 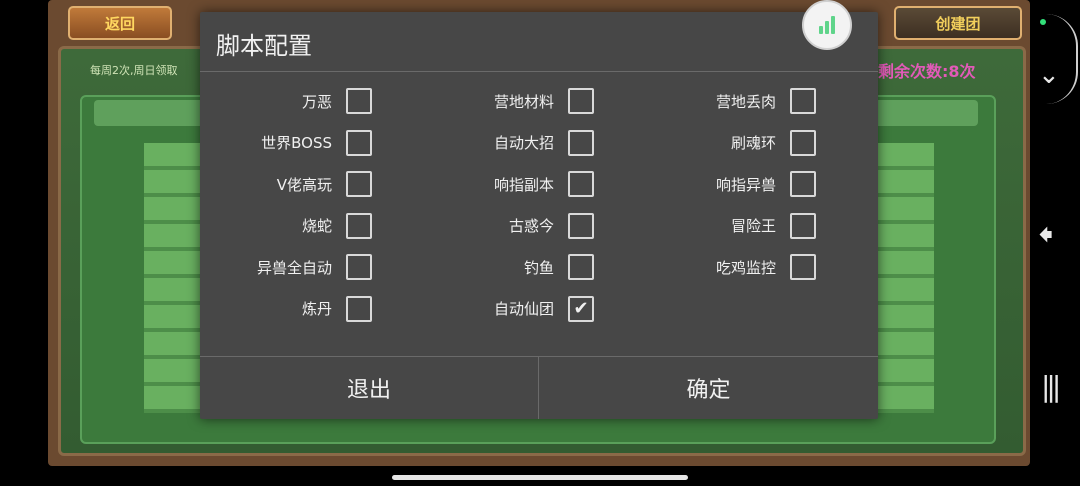 I want to click on option-item: 响指异兽, so click(x=731, y=184).